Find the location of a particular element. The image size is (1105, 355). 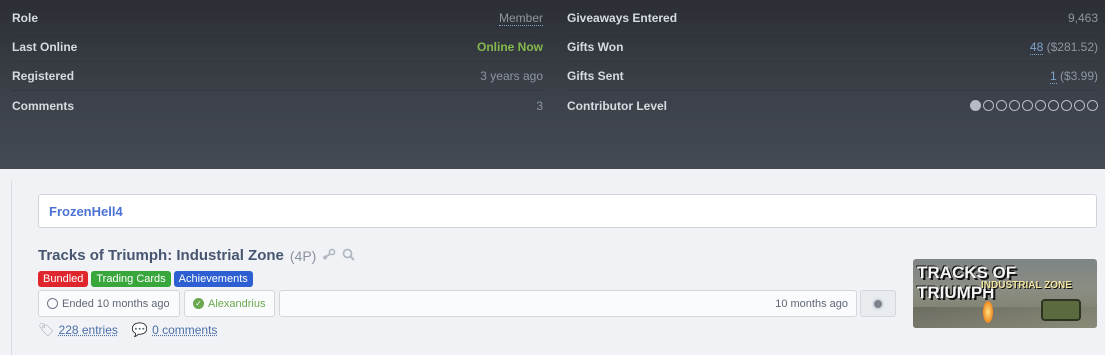

badge-trading-cards: Trading Cards is located at coordinates (131, 279).